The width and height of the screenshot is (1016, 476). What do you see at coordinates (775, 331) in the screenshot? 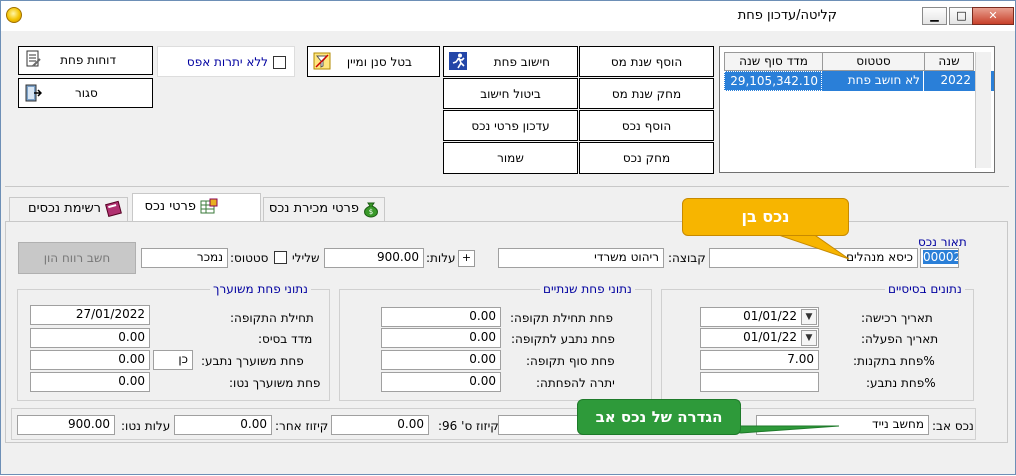
I see `callout-pointers` at bounding box center [775, 331].